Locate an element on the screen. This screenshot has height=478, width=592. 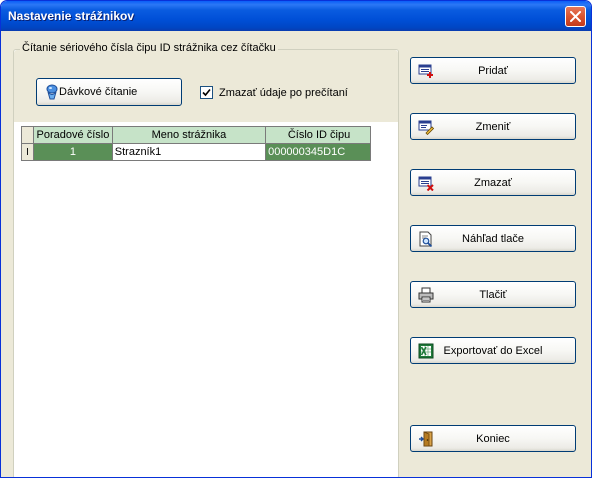
table-corner-cell is located at coordinates (27, 135).